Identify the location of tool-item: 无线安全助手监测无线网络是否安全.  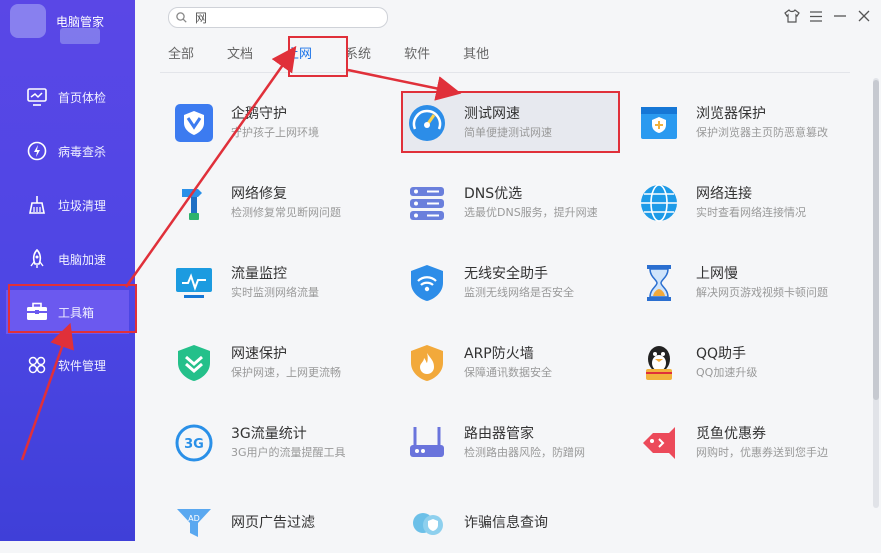
(518, 283).